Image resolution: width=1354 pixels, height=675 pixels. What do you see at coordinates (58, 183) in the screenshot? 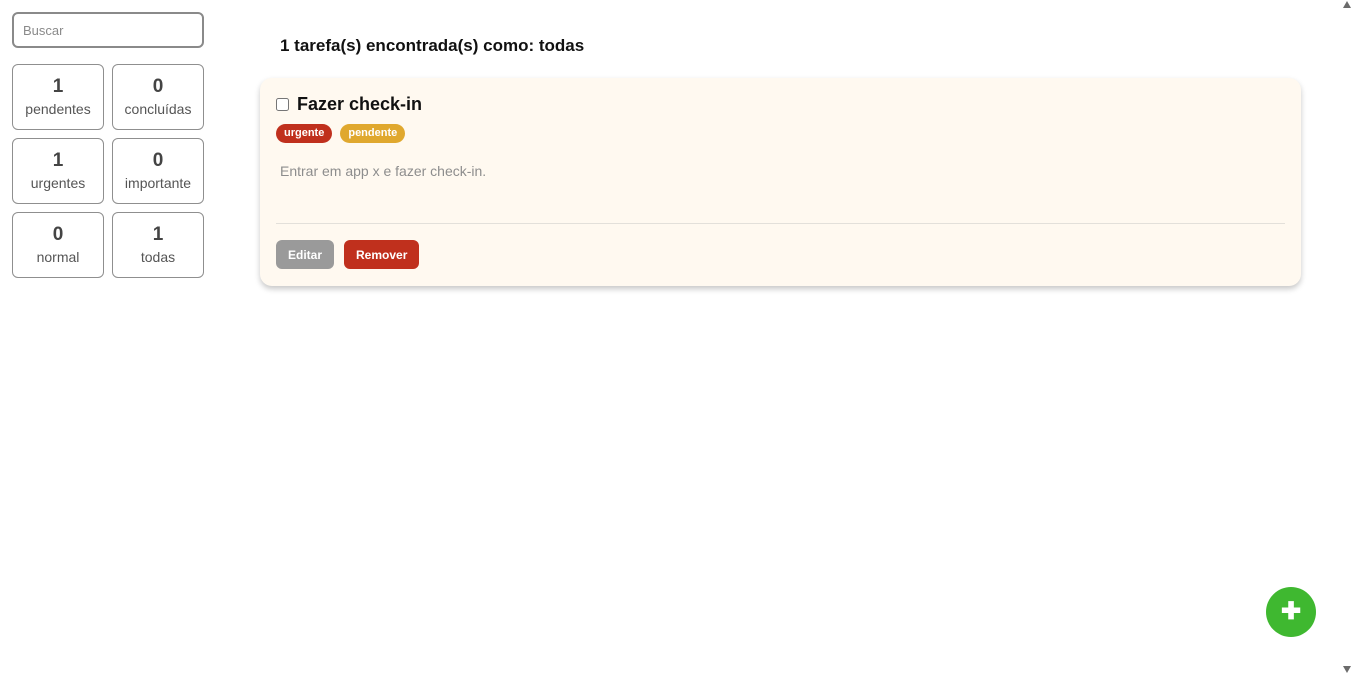
I see `stat-label: urgentes` at bounding box center [58, 183].